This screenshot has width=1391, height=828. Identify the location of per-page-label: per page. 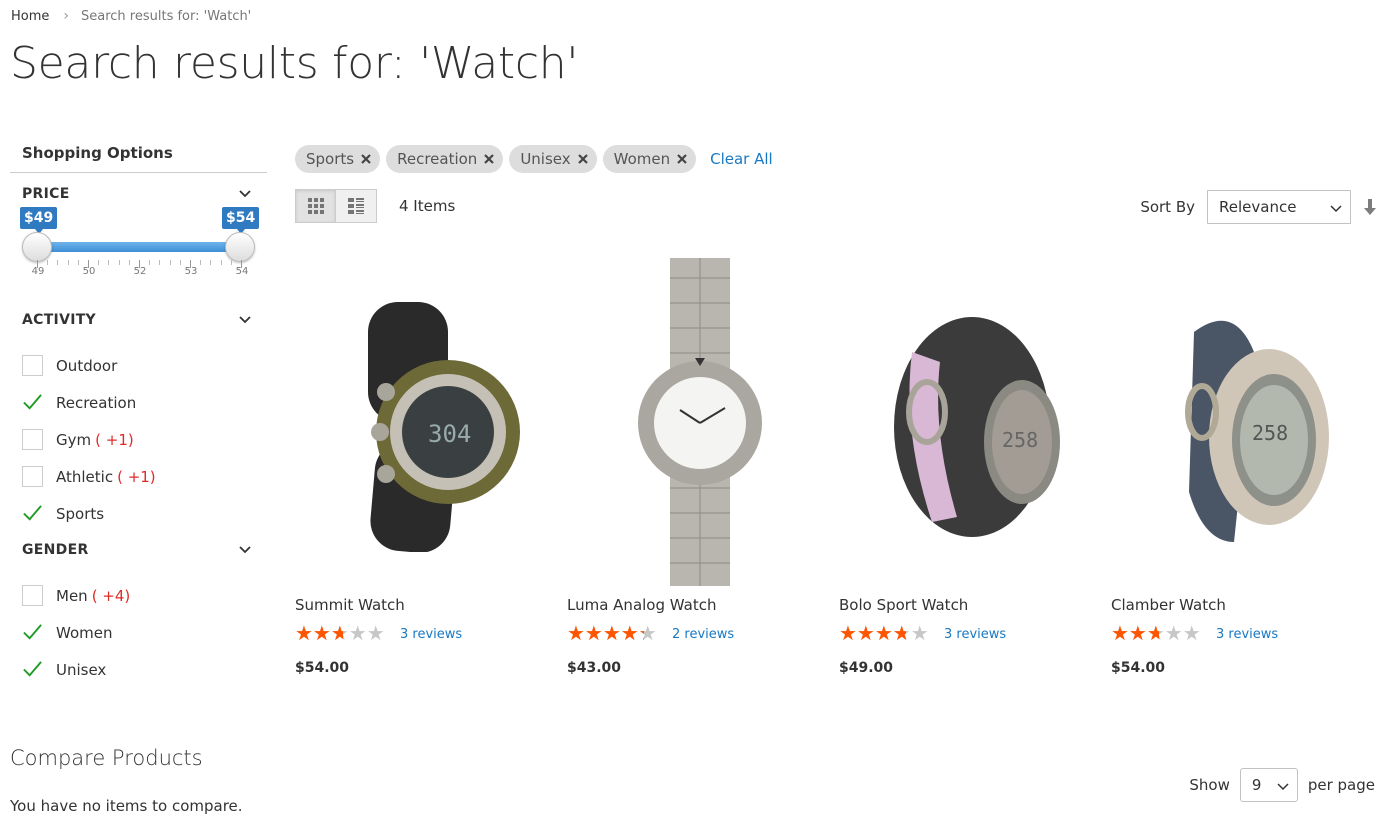
(1341, 785).